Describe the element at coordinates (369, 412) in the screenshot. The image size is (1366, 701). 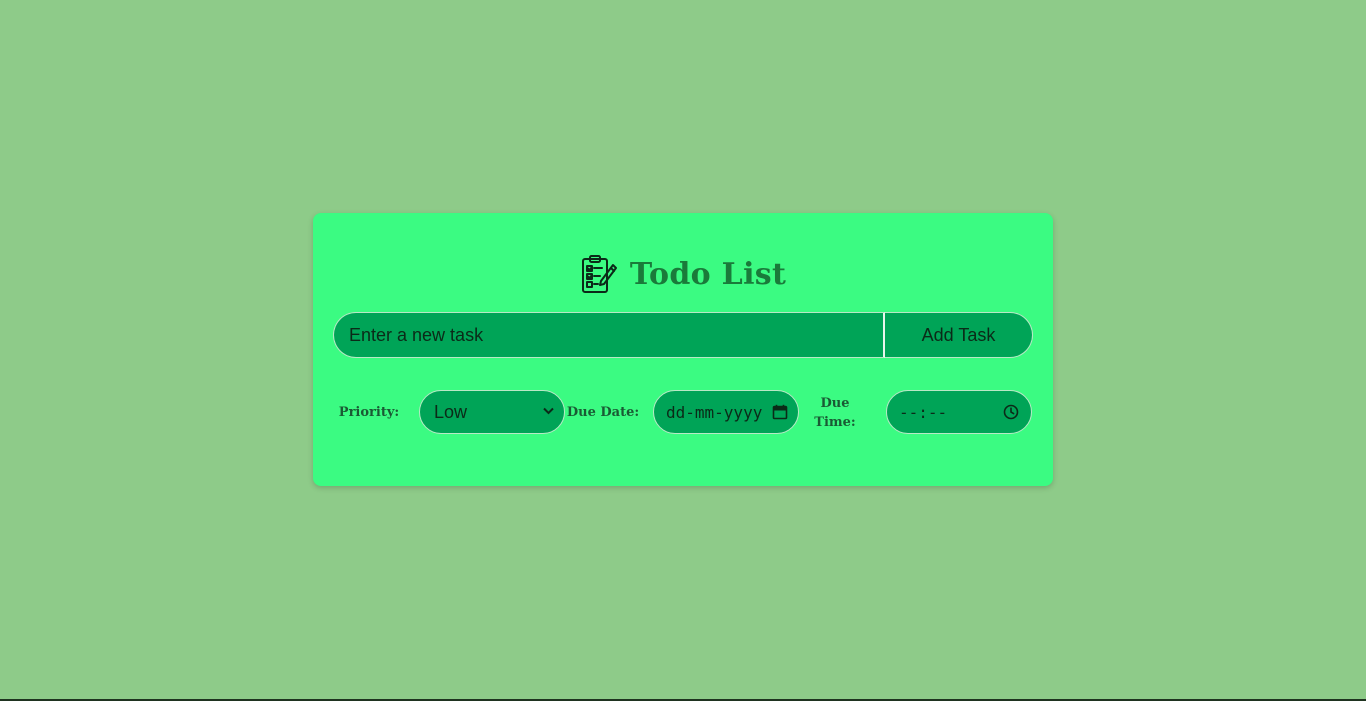
I see `priority-label: Priority:` at that location.